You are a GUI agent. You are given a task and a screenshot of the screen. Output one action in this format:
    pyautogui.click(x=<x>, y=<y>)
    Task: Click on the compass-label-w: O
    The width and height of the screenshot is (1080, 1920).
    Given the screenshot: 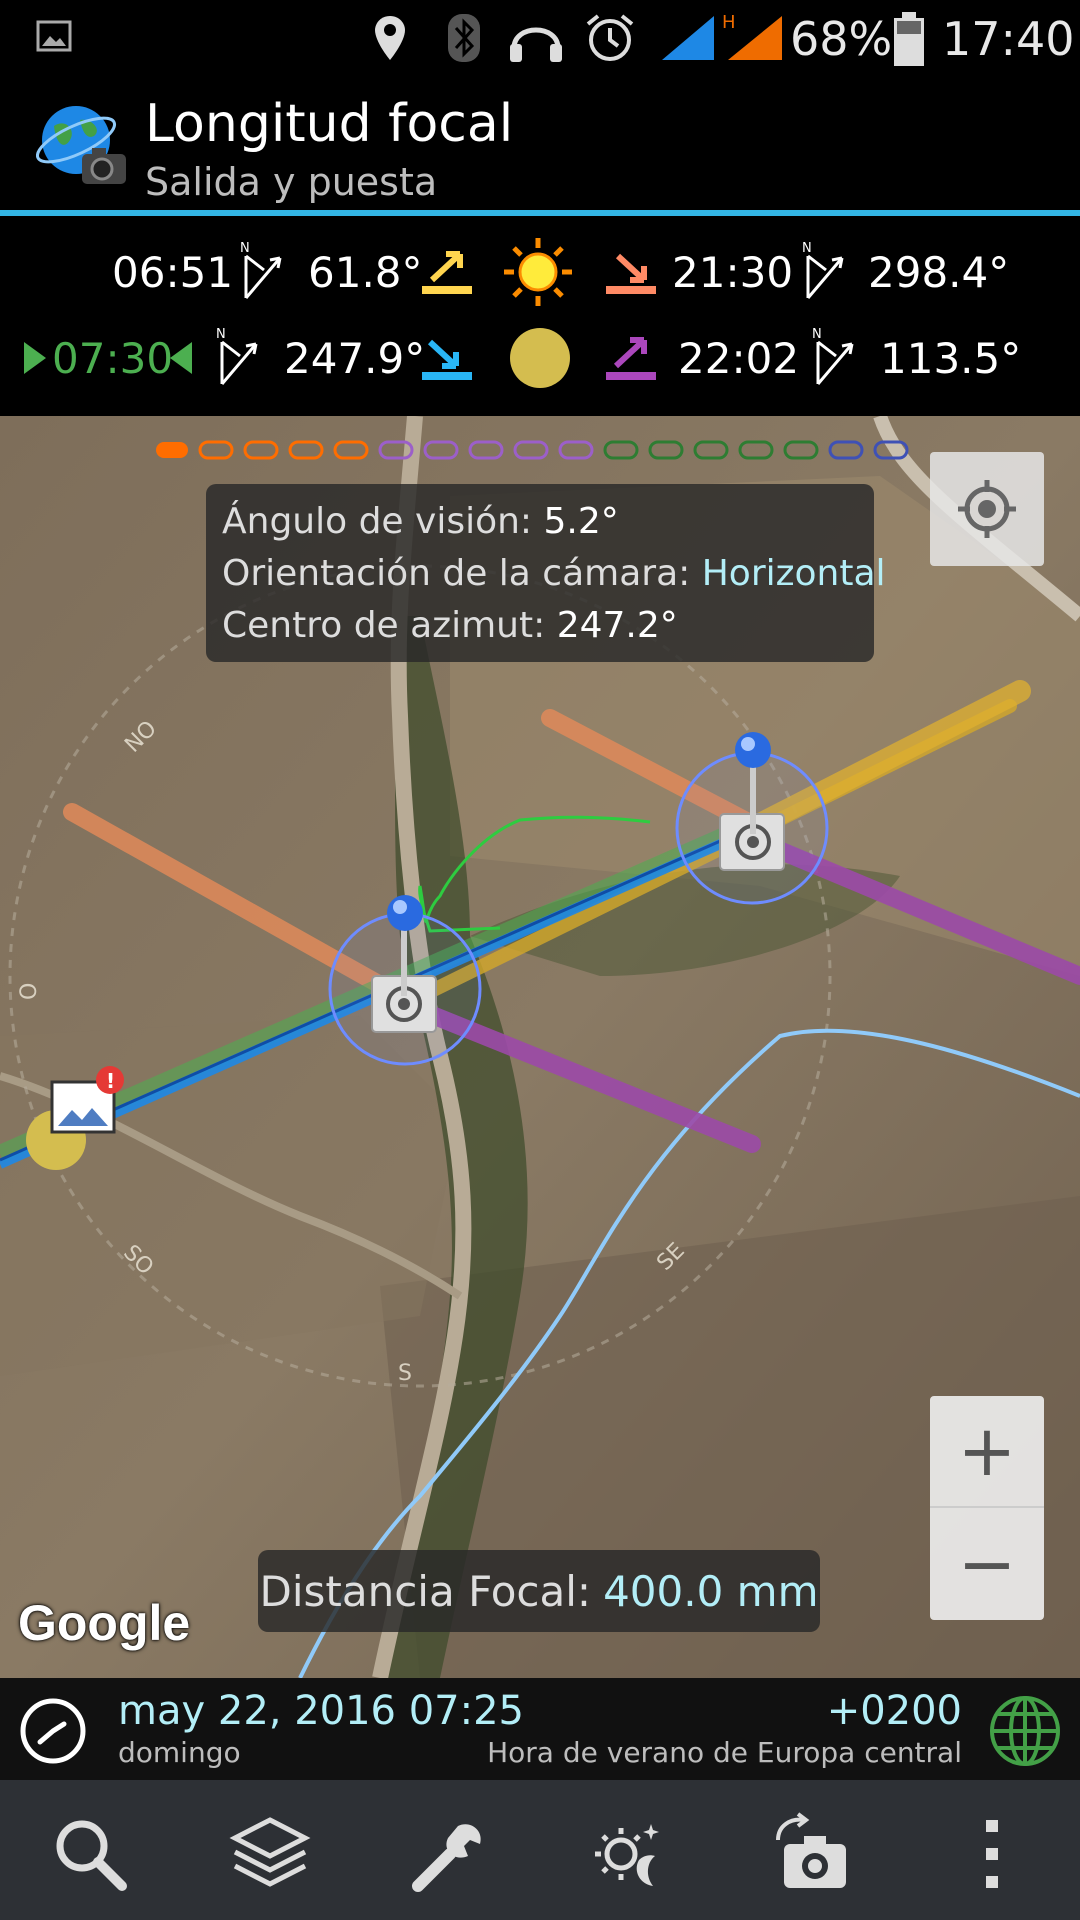 What is the action you would take?
    pyautogui.click(x=29, y=991)
    